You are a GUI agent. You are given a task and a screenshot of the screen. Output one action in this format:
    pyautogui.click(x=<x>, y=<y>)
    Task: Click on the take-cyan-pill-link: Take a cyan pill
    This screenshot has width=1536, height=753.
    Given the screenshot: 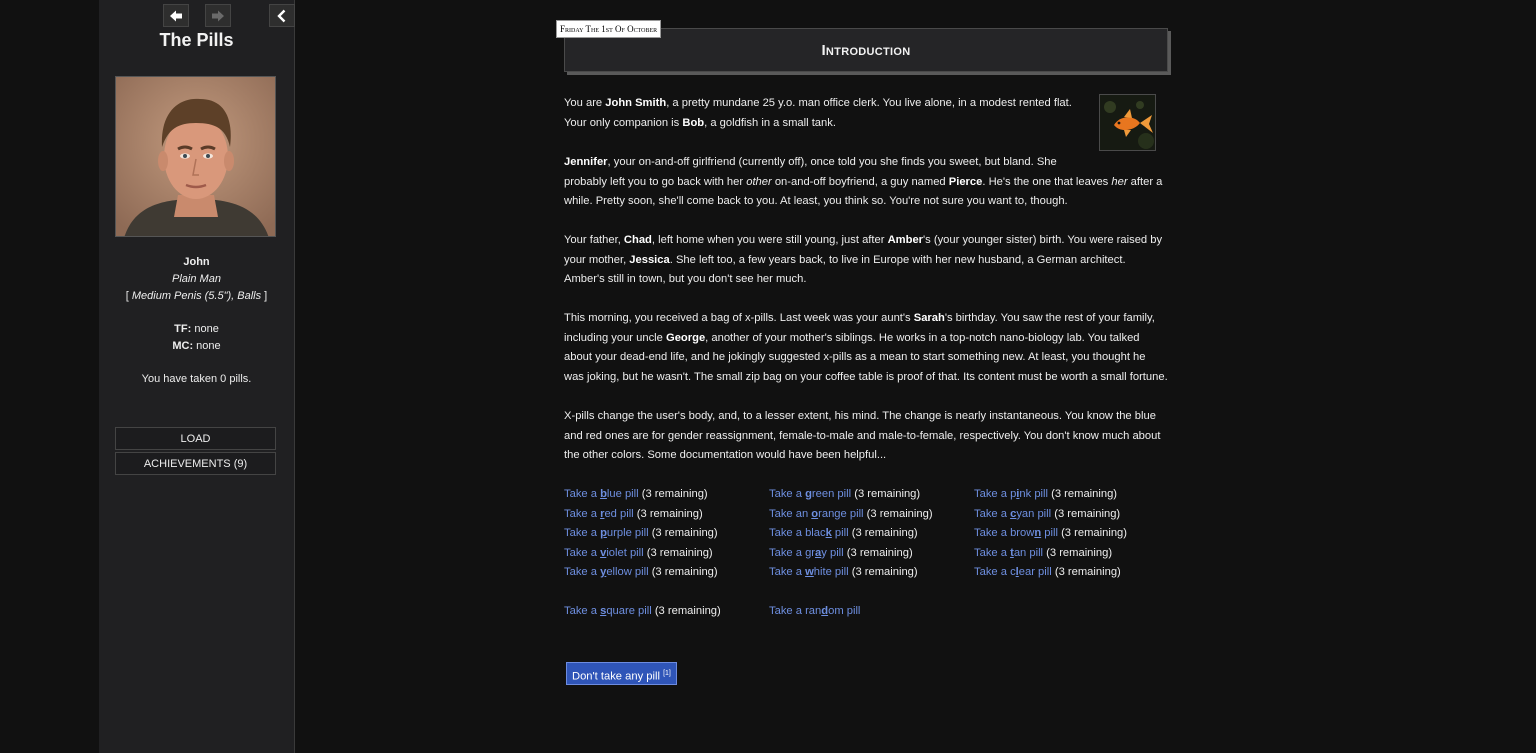 What is the action you would take?
    pyautogui.click(x=1012, y=514)
    